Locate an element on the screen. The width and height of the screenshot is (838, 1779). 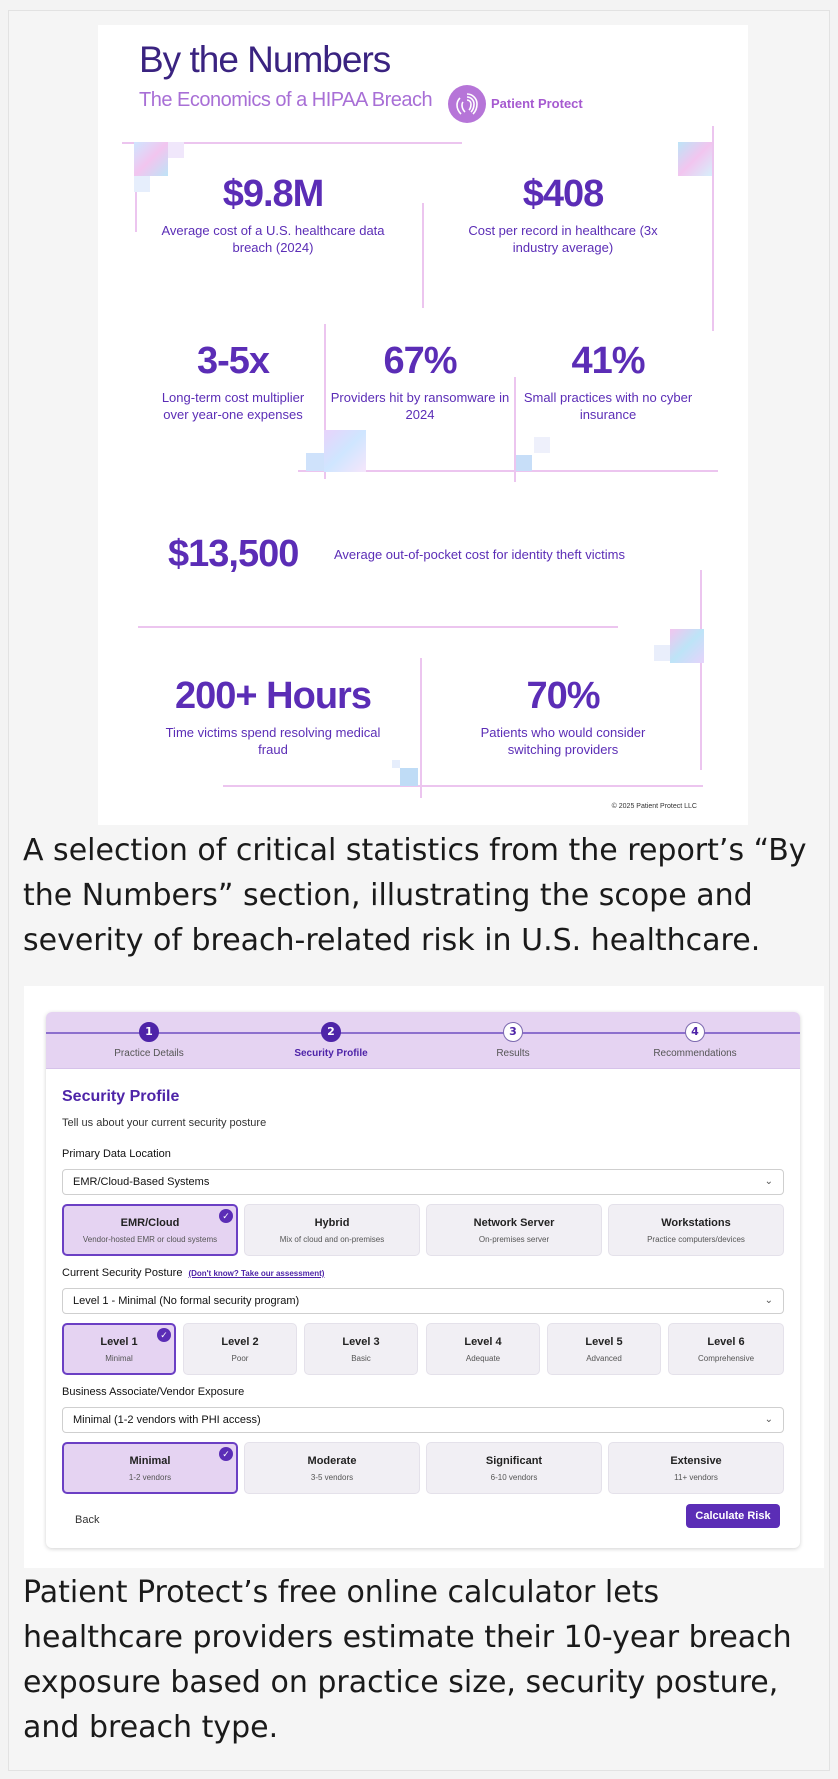
option-desc: Advanced is located at coordinates (604, 1358).